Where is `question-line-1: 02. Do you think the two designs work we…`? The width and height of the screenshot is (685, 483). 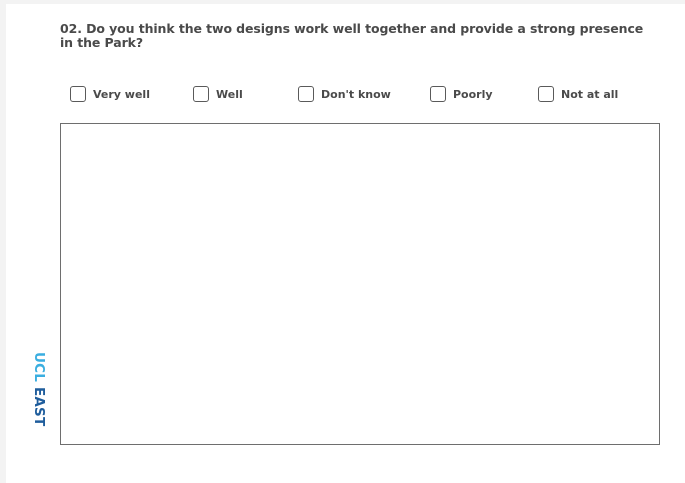 question-line-1: 02. Do you think the two designs work we… is located at coordinates (352, 28).